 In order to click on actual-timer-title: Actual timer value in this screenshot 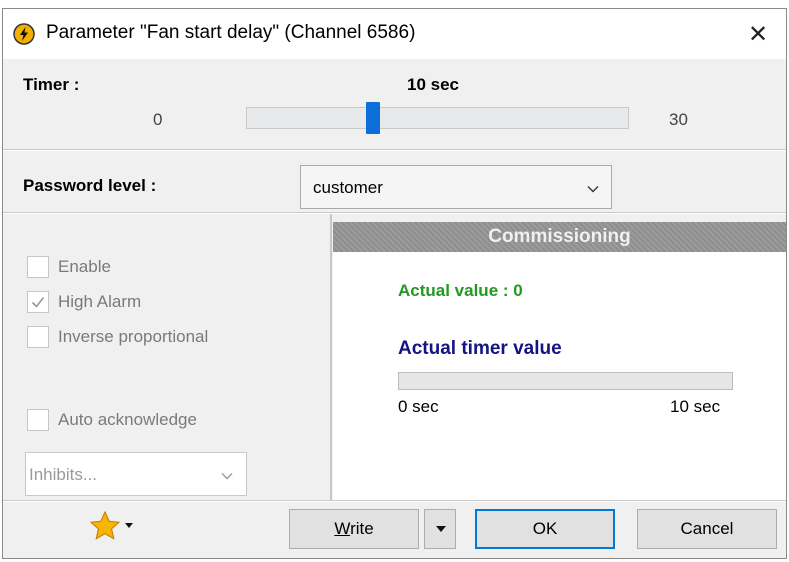, I will do `click(480, 348)`.